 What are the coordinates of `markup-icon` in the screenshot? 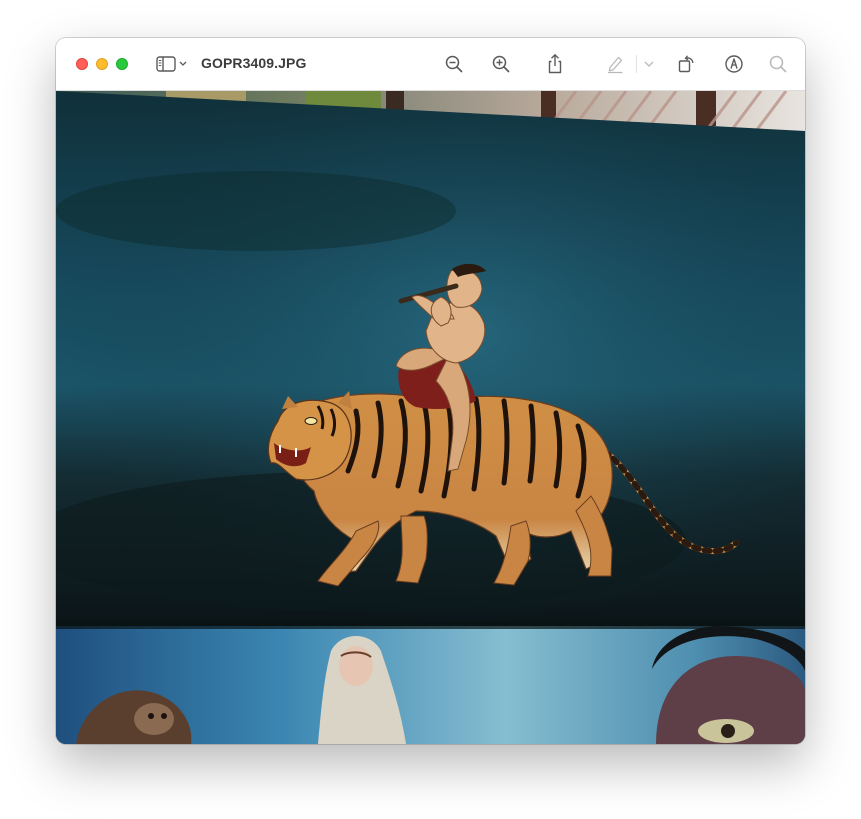 It's located at (734, 64).